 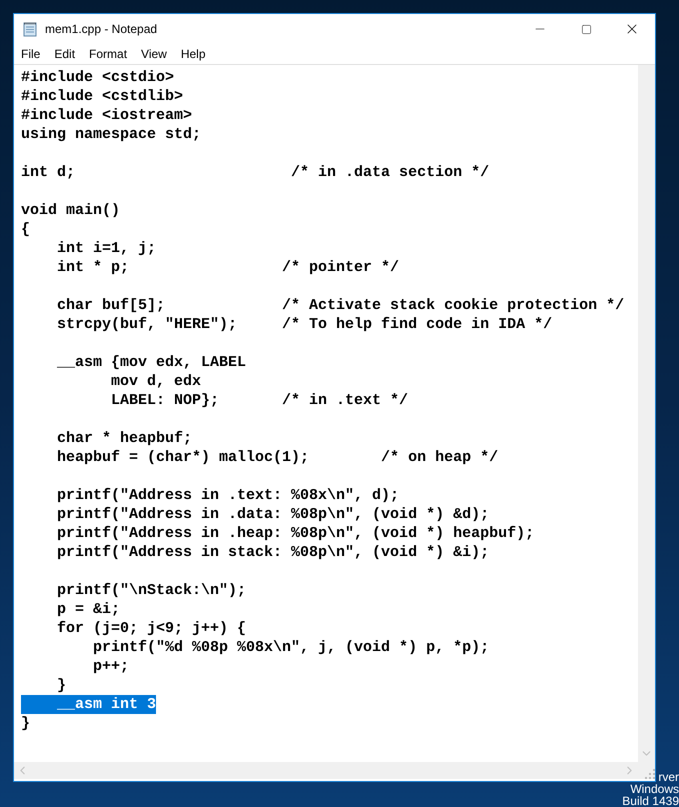 I want to click on code-line: printf("%d %08p %08x\n", j, (void *) p, *p);, so click(x=291, y=647).